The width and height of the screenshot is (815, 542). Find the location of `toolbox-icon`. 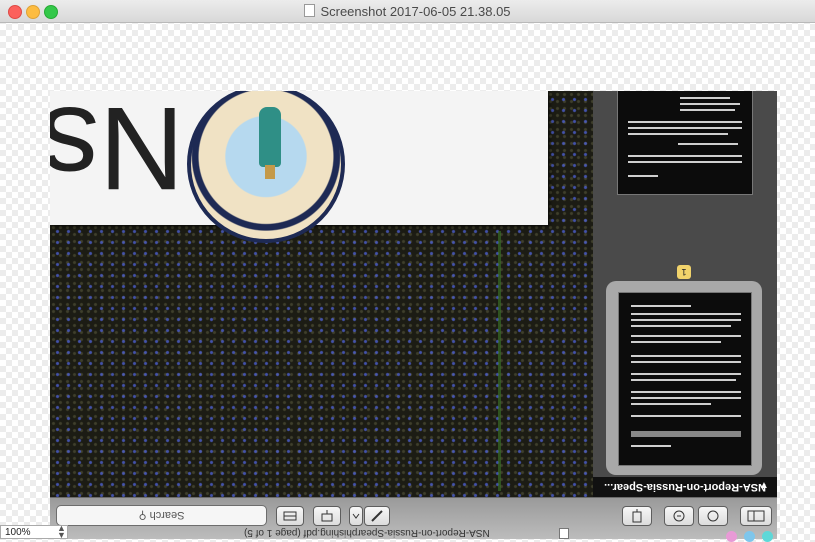

toolbox-icon is located at coordinates (290, 516).